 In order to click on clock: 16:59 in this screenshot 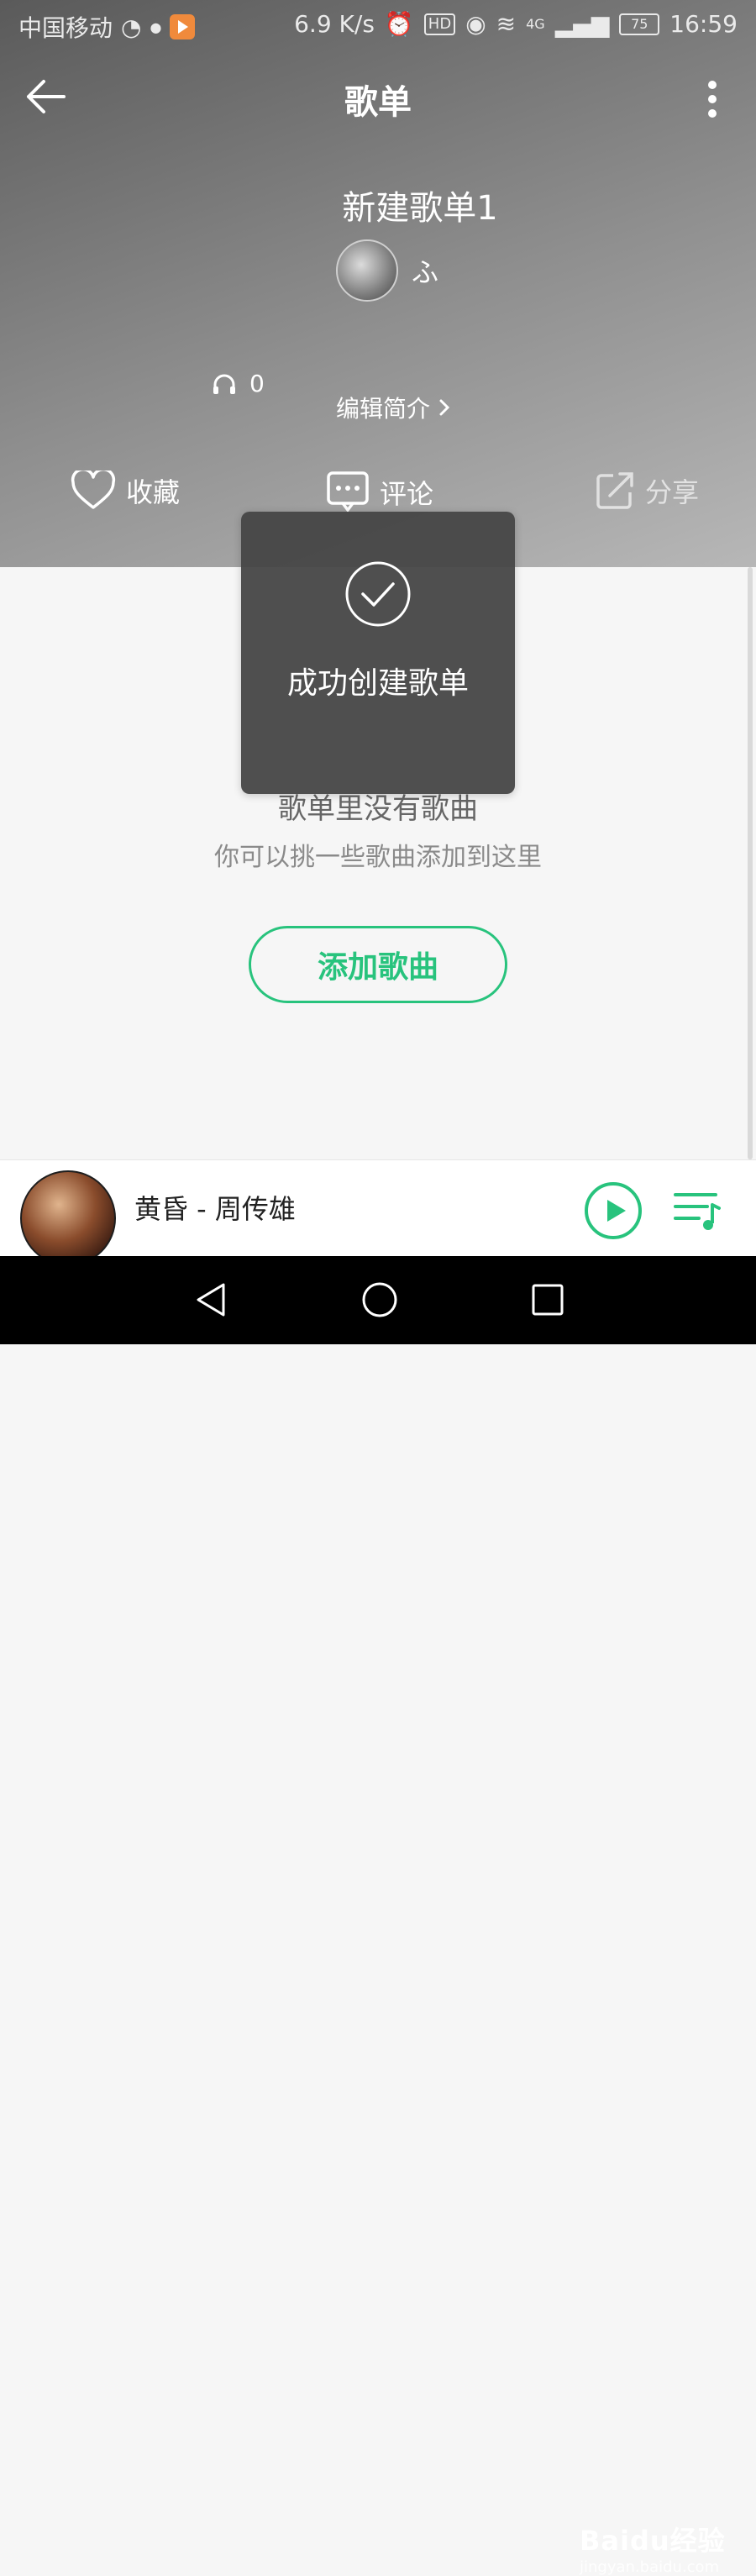, I will do `click(703, 24)`.